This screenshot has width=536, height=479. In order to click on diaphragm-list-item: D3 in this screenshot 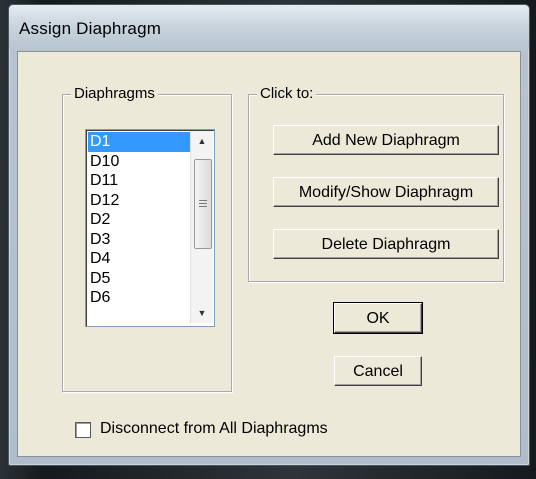, I will do `click(139, 240)`.